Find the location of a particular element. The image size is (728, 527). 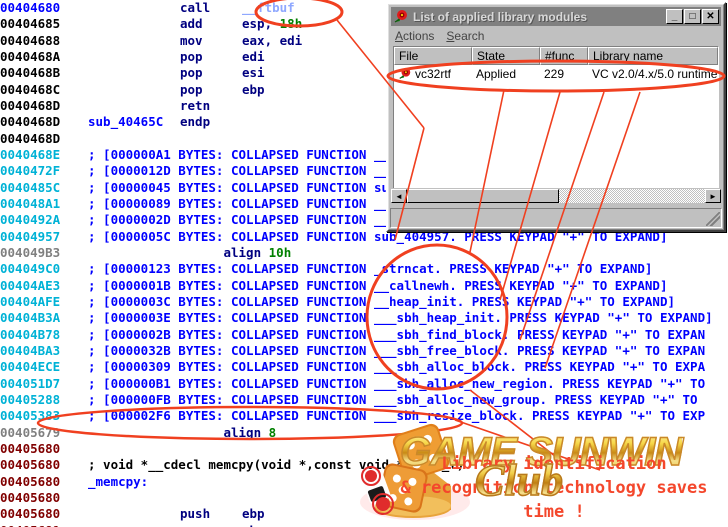

disasm-line: 00405681 movebp, esp is located at coordinates (364, 525).